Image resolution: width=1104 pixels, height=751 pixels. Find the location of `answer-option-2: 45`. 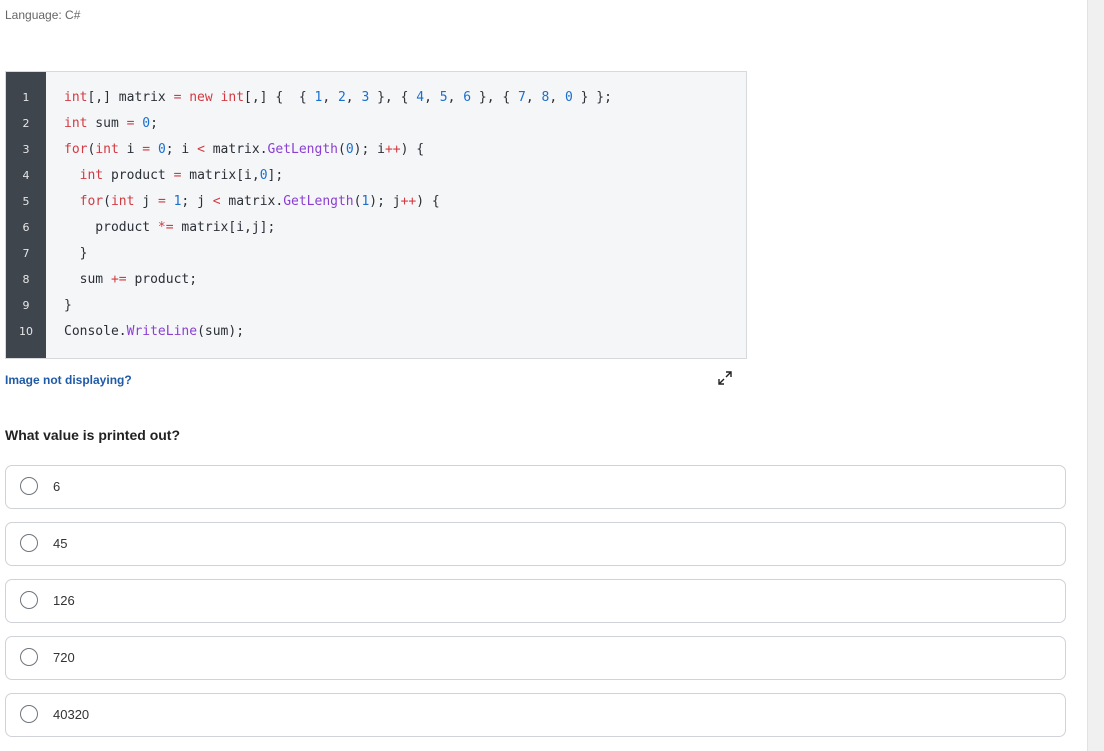

answer-option-2: 45 is located at coordinates (535, 544).